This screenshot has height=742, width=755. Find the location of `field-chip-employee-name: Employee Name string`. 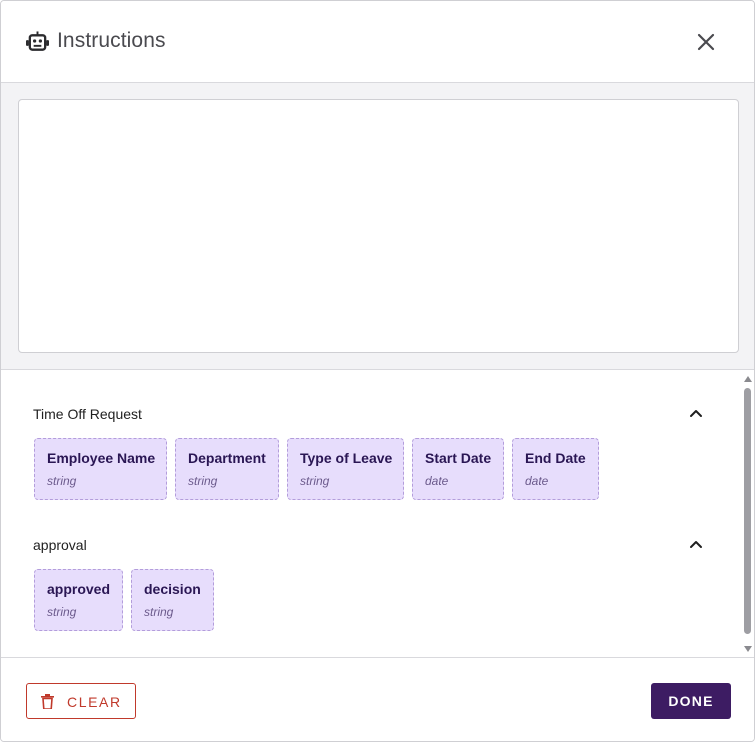

field-chip-employee-name: Employee Name string is located at coordinates (100, 469).